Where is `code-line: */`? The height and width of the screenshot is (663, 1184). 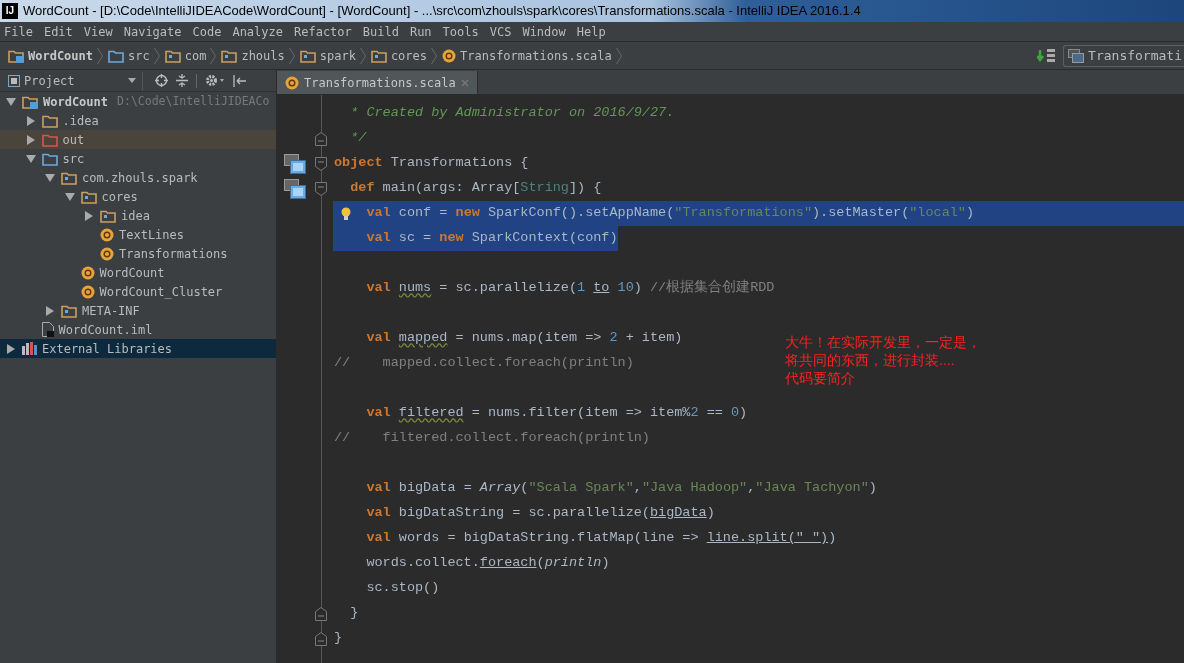
code-line: */ is located at coordinates (358, 138).